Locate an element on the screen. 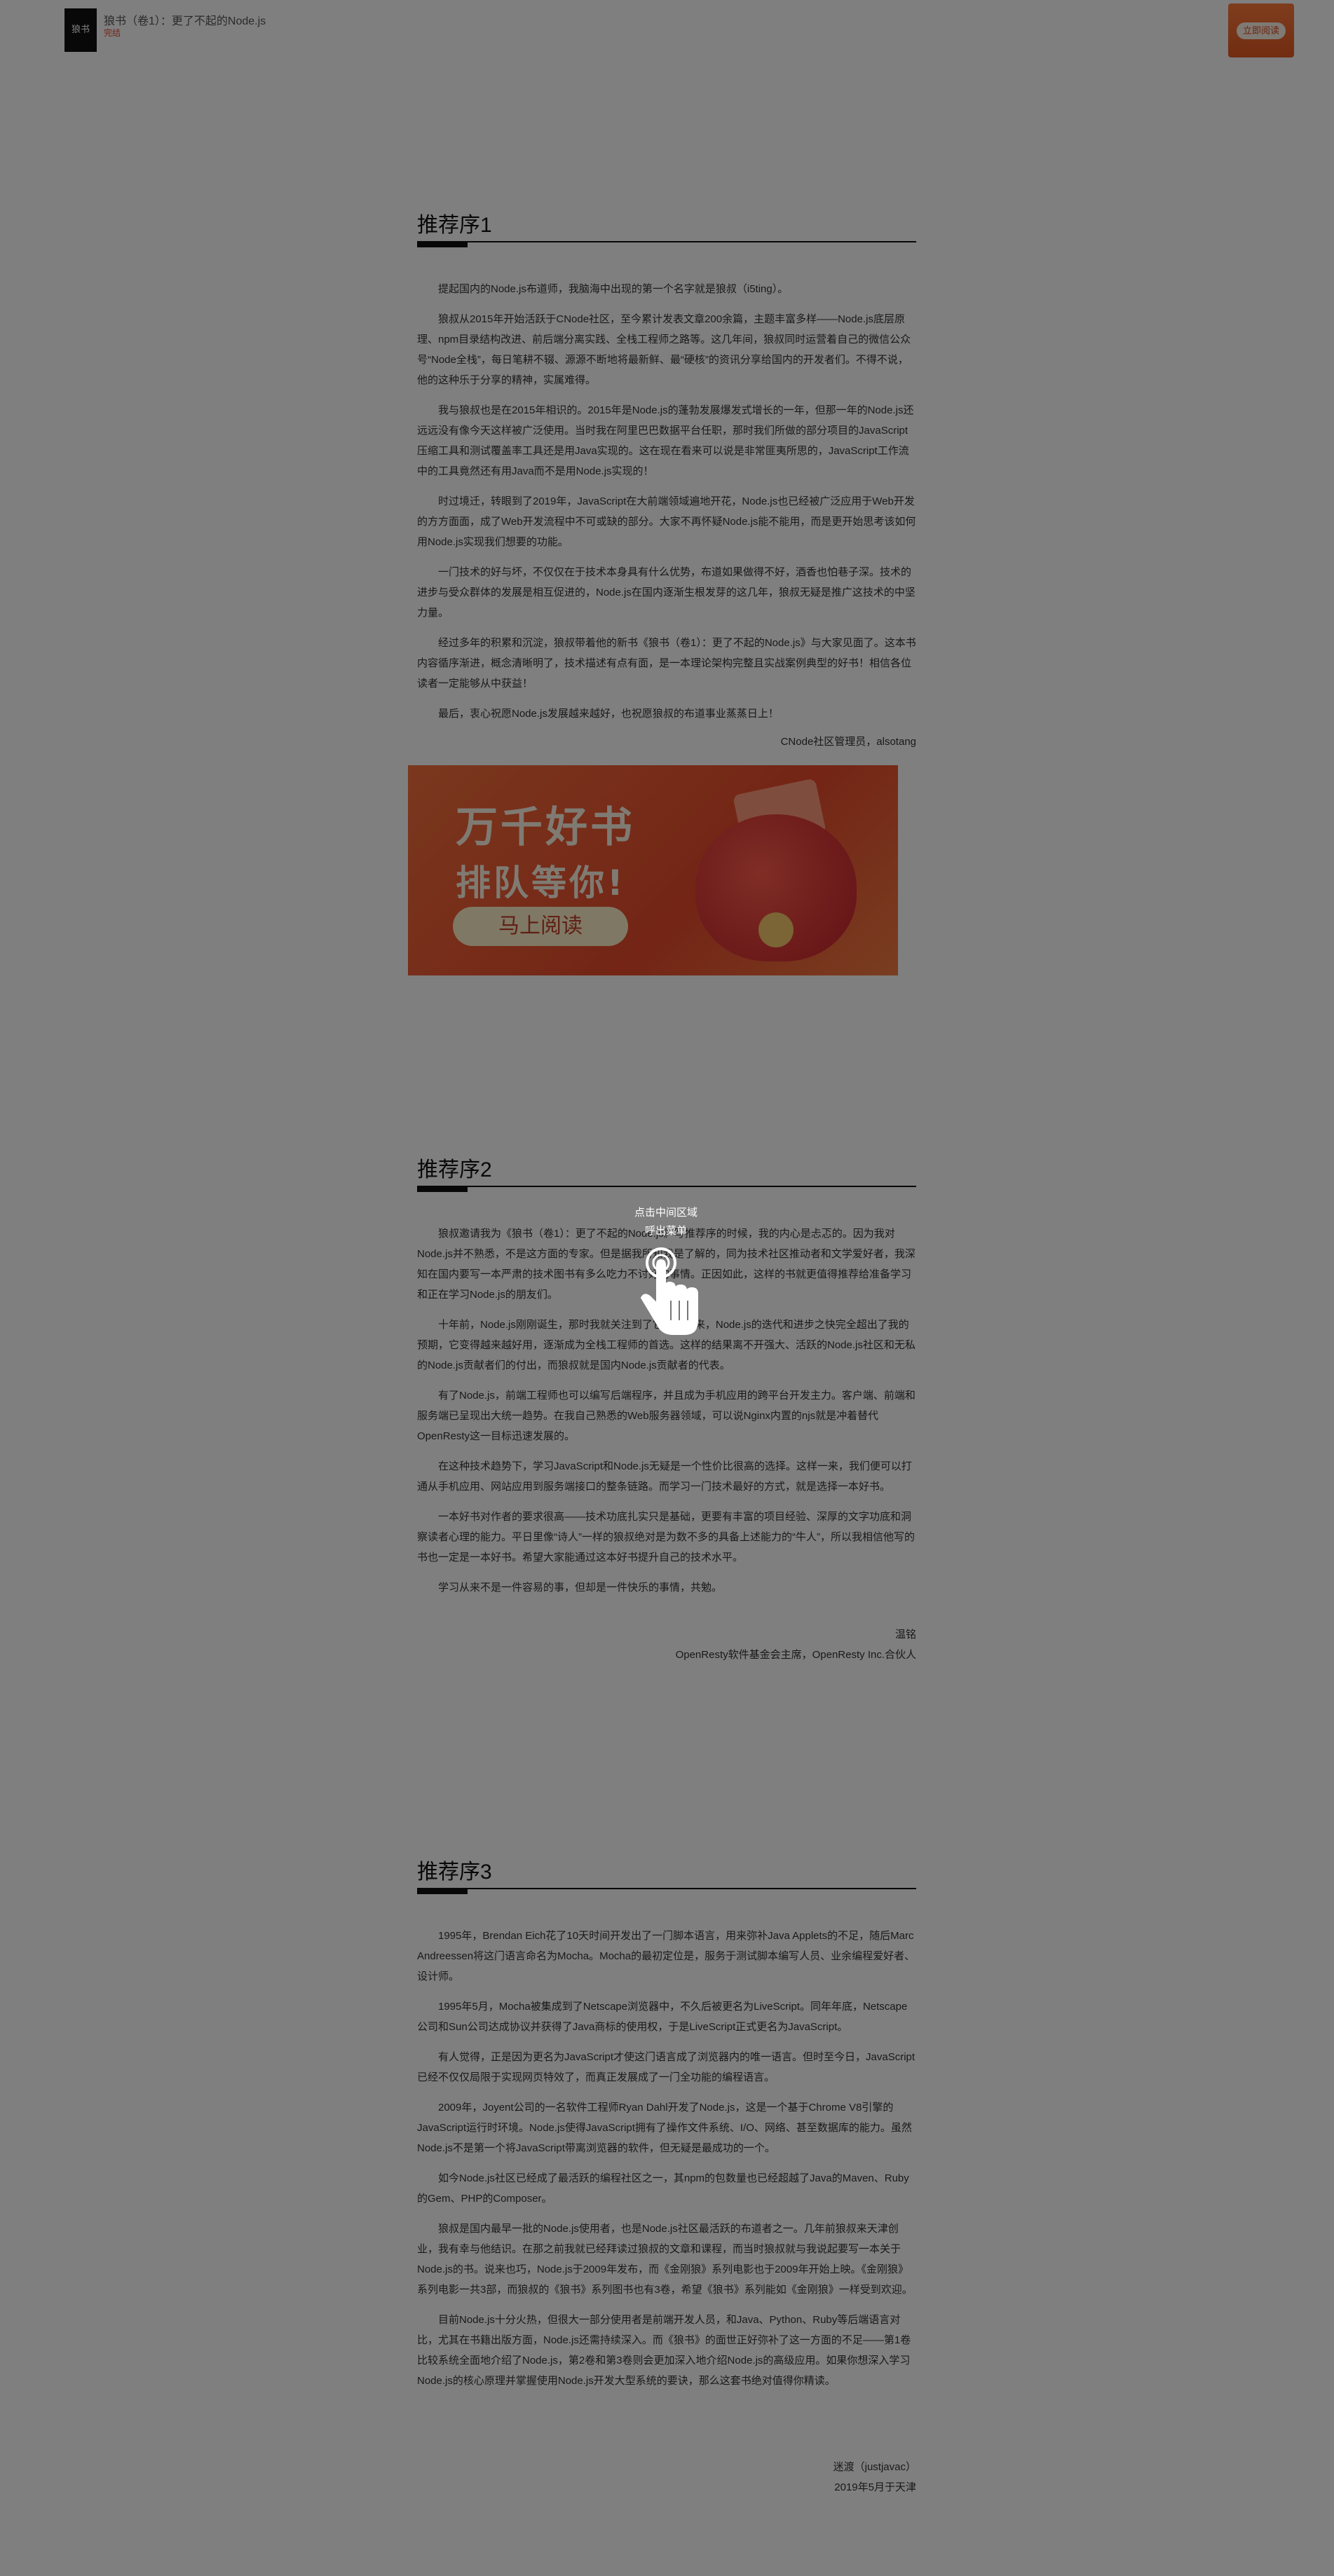 The height and width of the screenshot is (2576, 1334). hint-line: 呼出菜单 is located at coordinates (665, 1231).